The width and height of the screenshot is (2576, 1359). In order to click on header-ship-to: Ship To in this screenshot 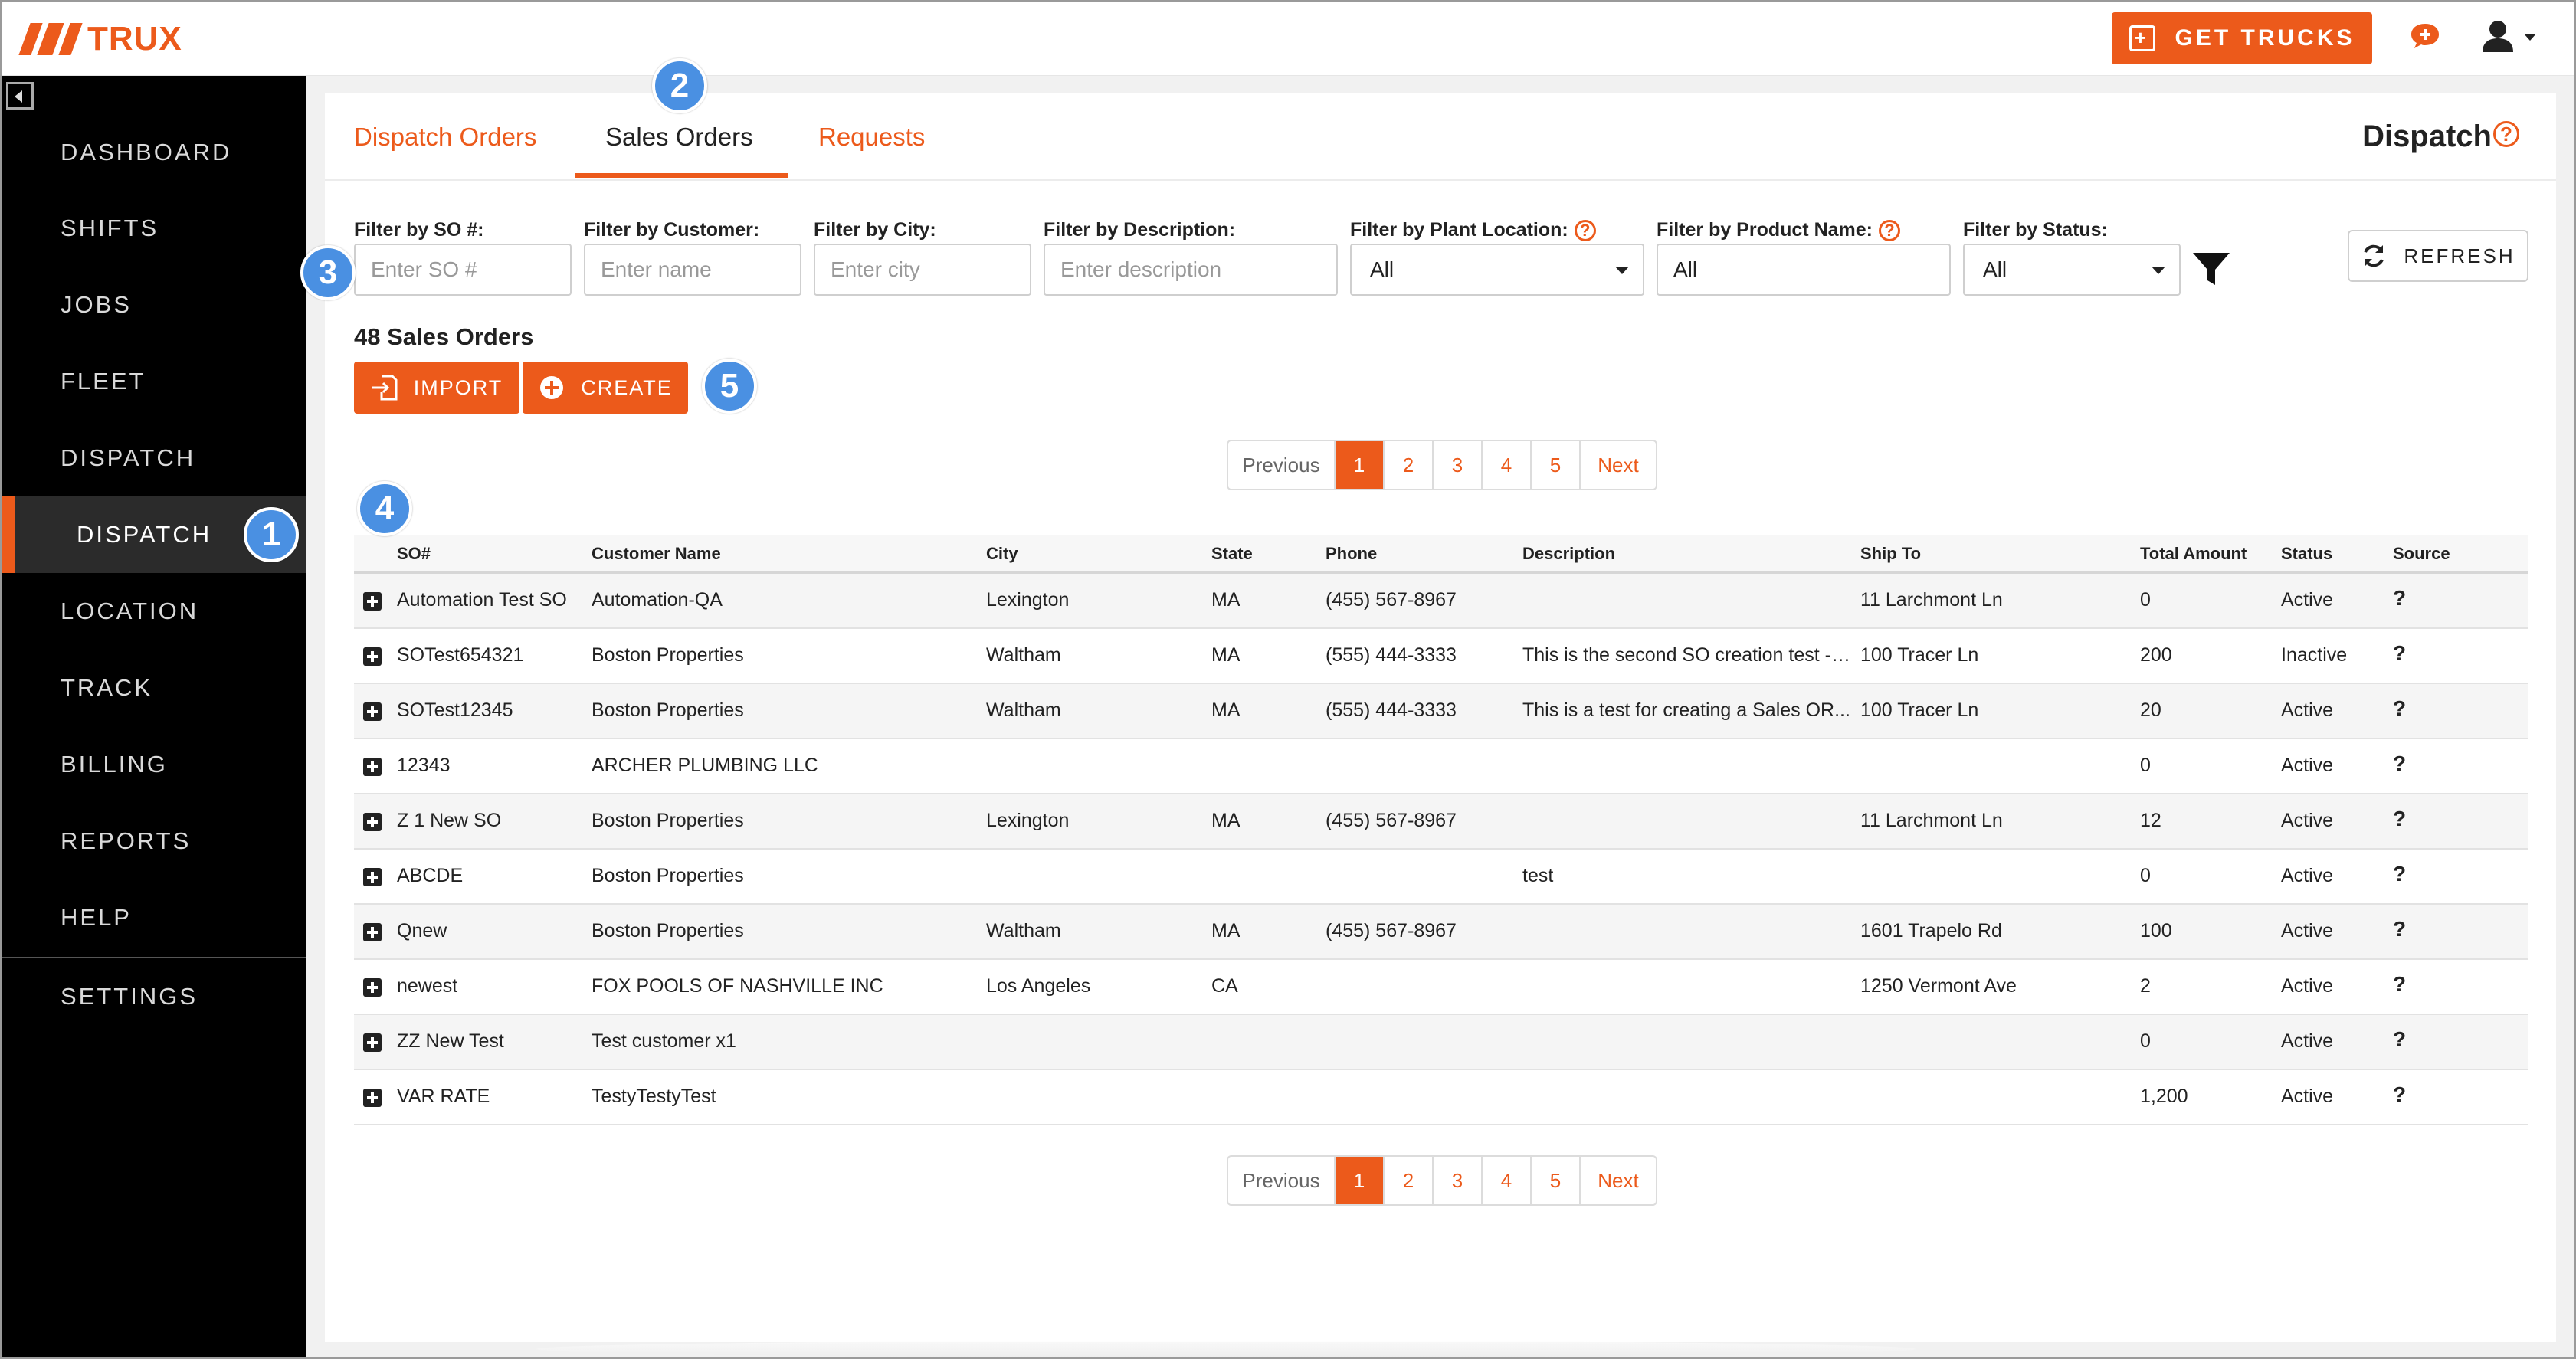, I will do `click(1890, 554)`.